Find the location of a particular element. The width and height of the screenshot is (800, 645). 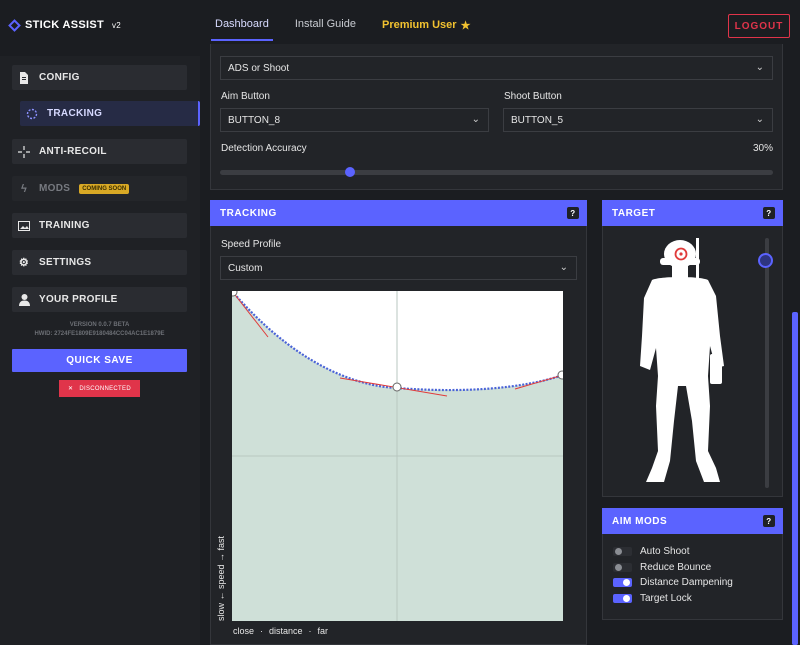

shoot-button-value: BUTTON_5 is located at coordinates (537, 120).